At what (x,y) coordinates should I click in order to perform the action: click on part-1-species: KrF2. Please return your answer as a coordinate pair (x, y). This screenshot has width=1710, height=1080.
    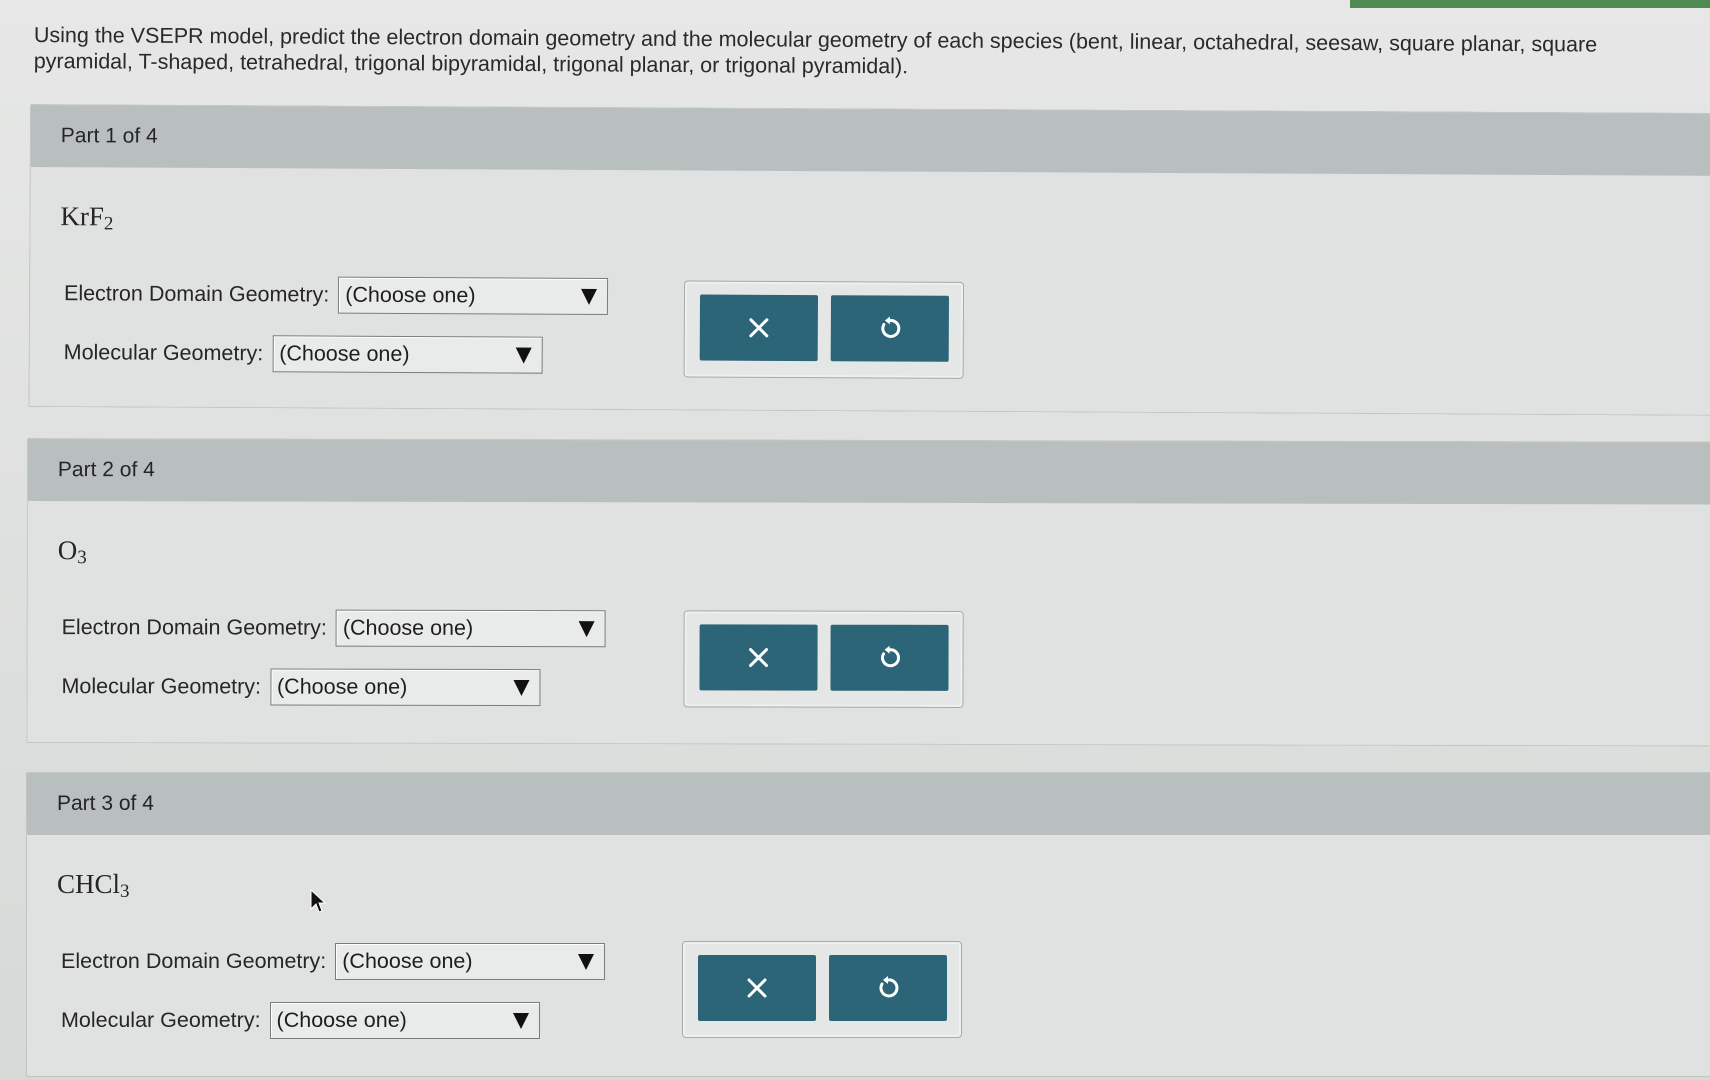
    Looking at the image, I should click on (87, 218).